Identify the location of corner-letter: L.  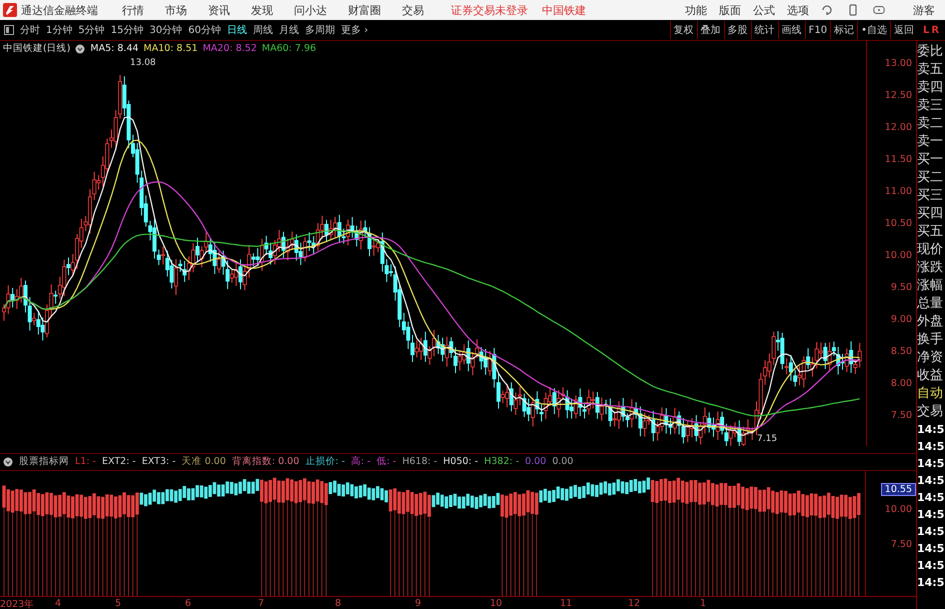
(926, 30).